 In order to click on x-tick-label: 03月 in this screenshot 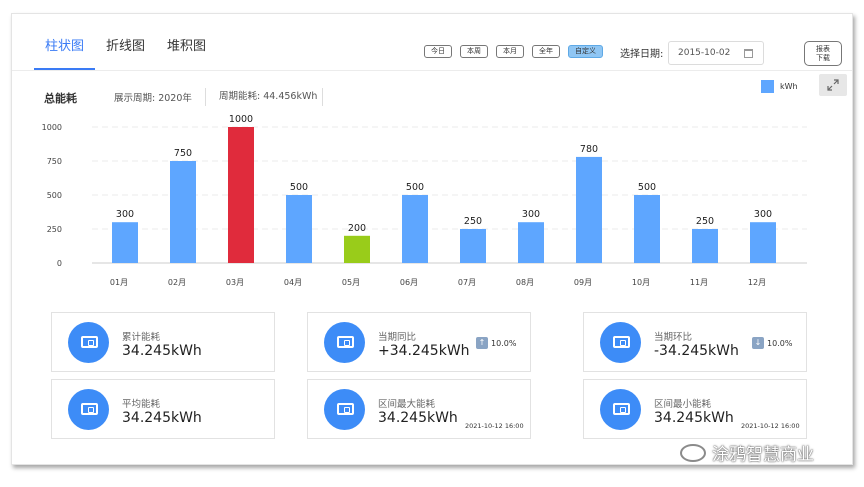, I will do `click(235, 282)`.